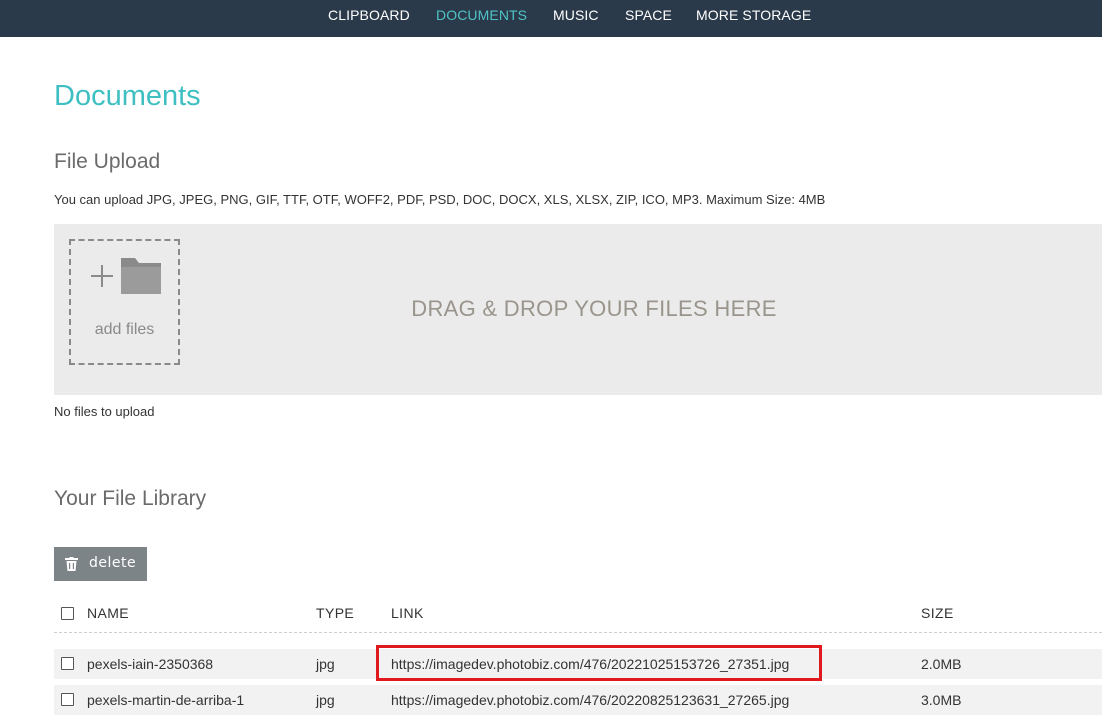 This screenshot has width=1102, height=727. Describe the element at coordinates (481, 15) in the screenshot. I see `nav-documents: DOCUMENTS` at that location.